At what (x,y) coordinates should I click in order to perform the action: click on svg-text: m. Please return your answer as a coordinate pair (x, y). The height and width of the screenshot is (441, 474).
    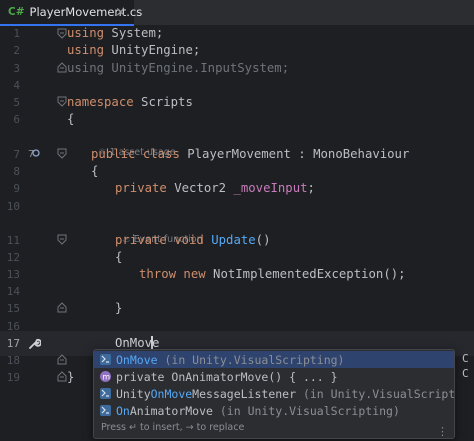
    Looking at the image, I should click on (106, 377).